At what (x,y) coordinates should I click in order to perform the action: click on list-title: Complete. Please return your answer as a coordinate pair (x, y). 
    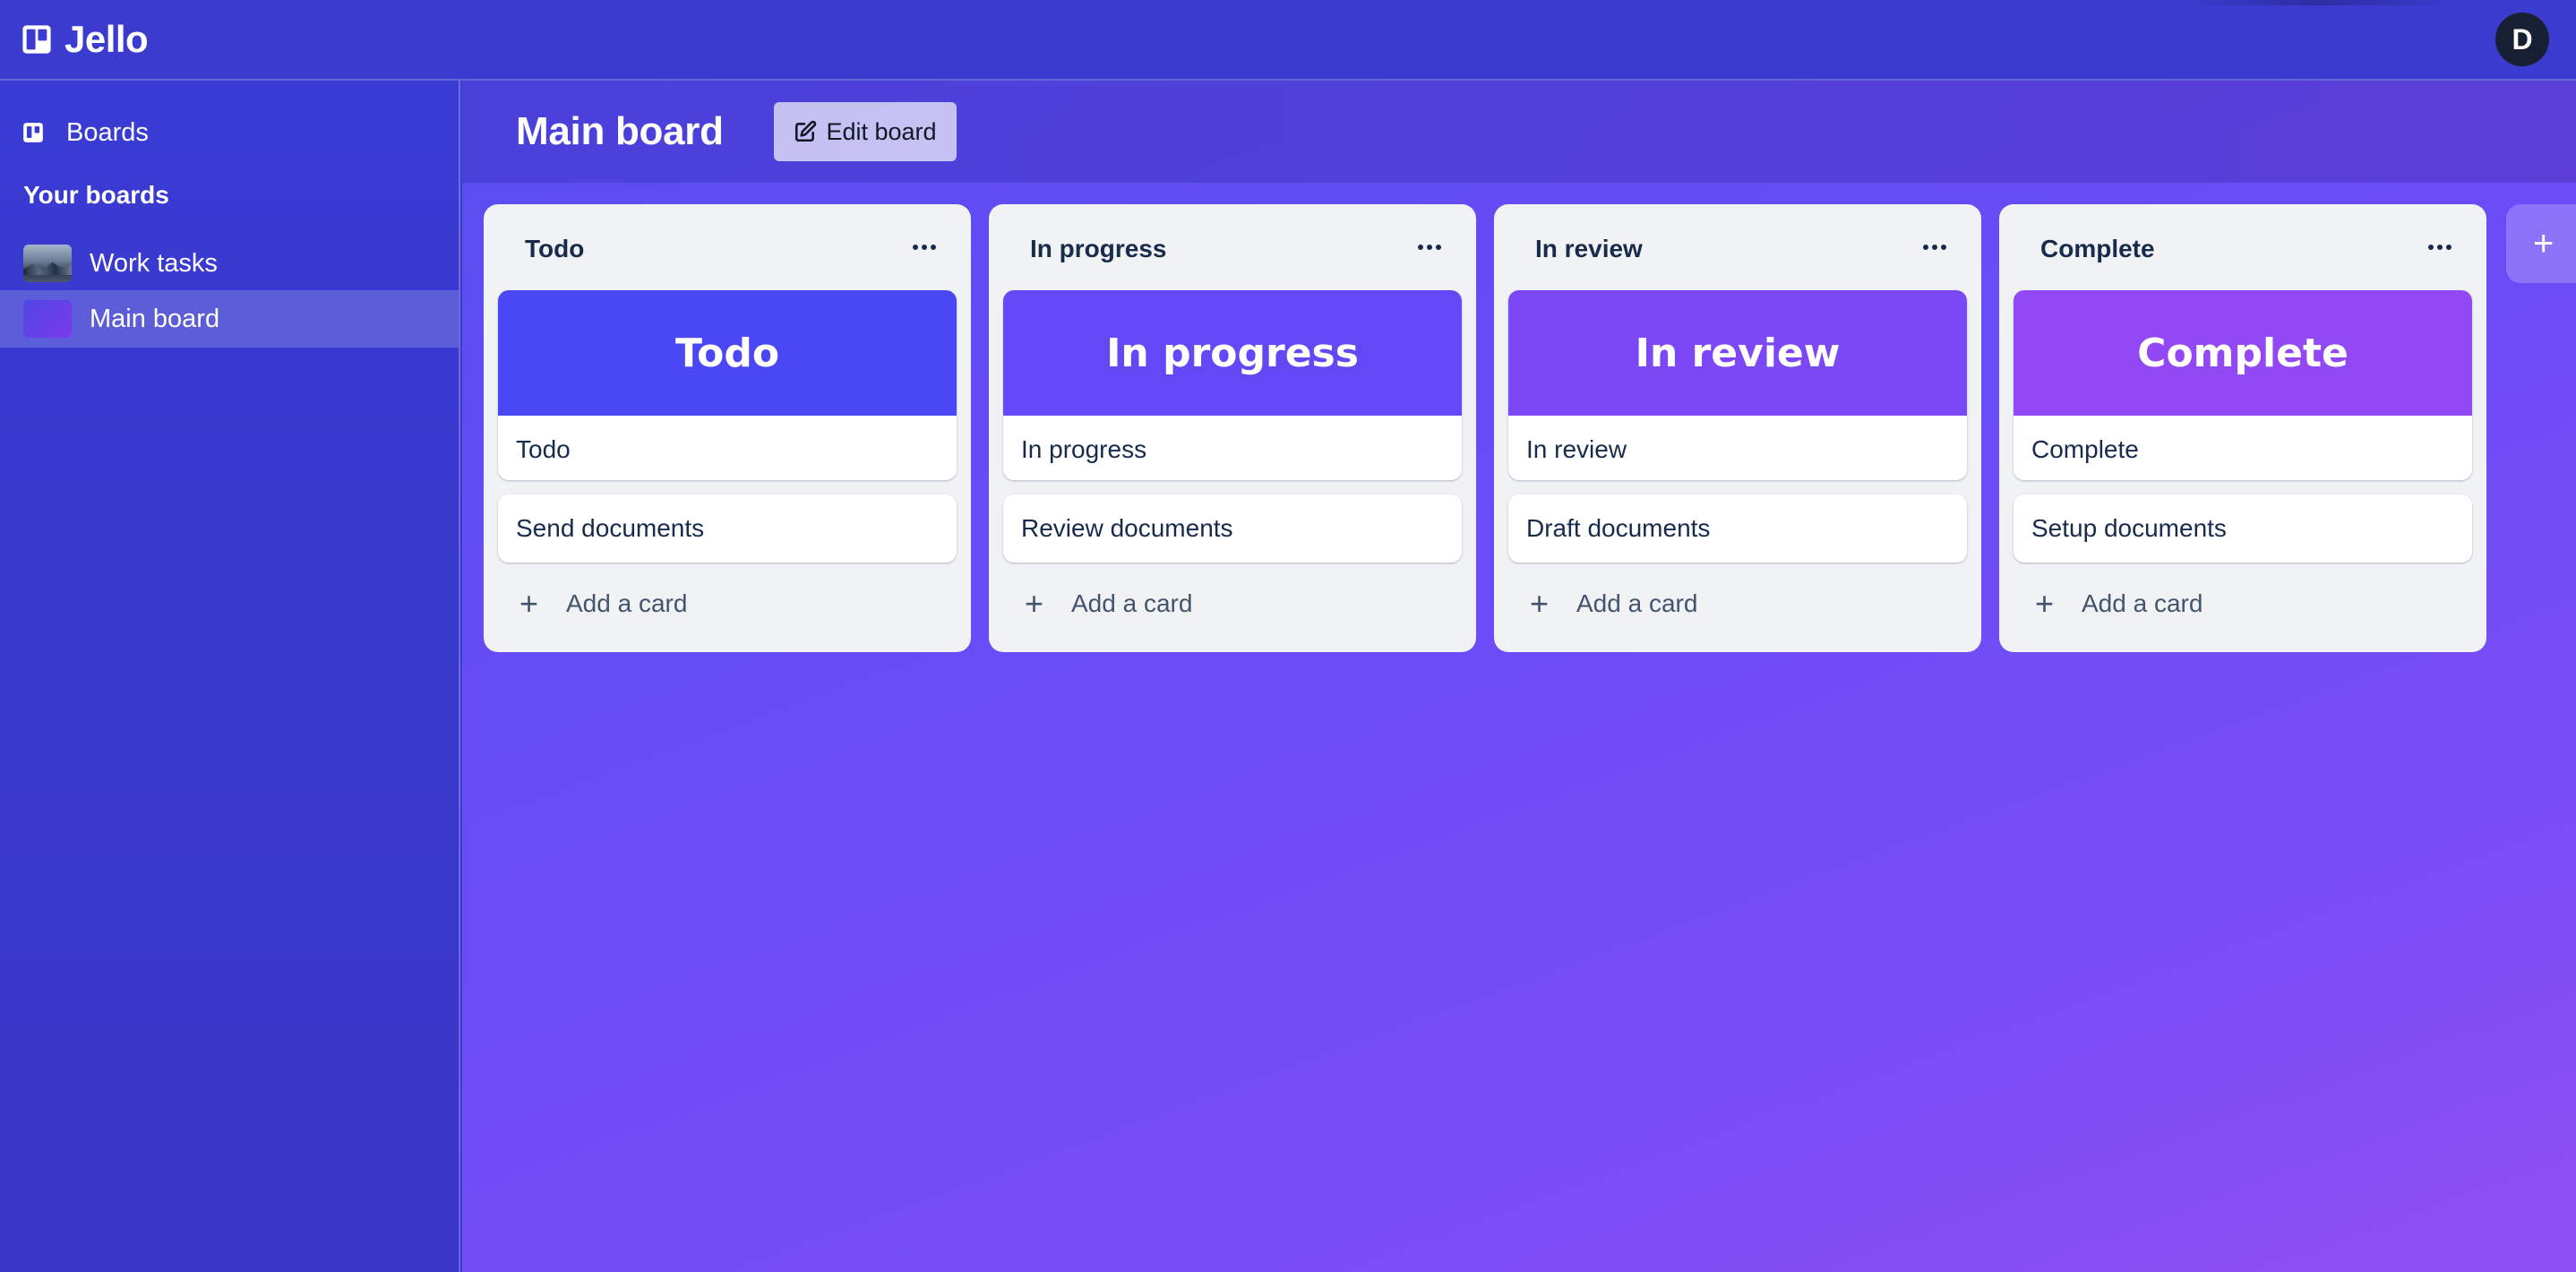
    Looking at the image, I should click on (2097, 249).